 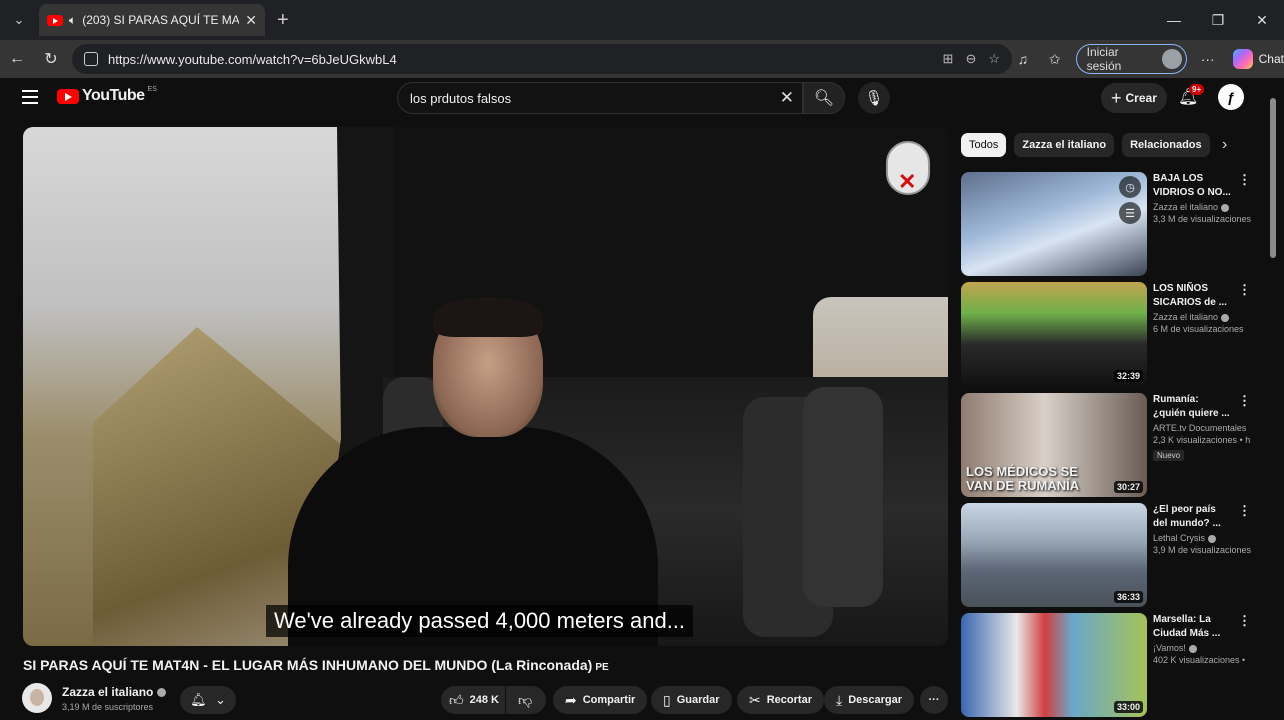 What do you see at coordinates (1174, 20) in the screenshot?
I see `minimize-icon: —` at bounding box center [1174, 20].